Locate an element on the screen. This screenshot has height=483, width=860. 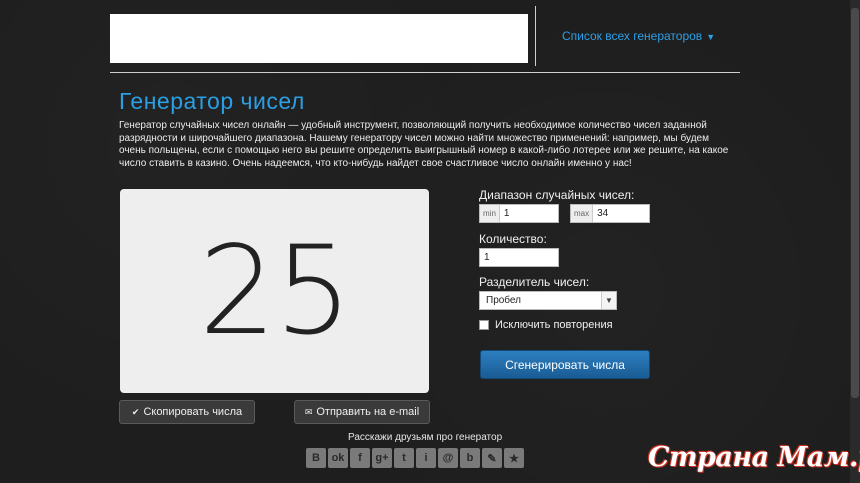
range-label: Диапазон случайных чисел: is located at coordinates (557, 195).